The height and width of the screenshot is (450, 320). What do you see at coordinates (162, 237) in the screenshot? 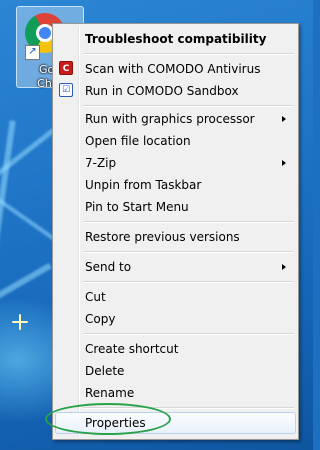
I see `menu-item-label: Restore previous versions` at bounding box center [162, 237].